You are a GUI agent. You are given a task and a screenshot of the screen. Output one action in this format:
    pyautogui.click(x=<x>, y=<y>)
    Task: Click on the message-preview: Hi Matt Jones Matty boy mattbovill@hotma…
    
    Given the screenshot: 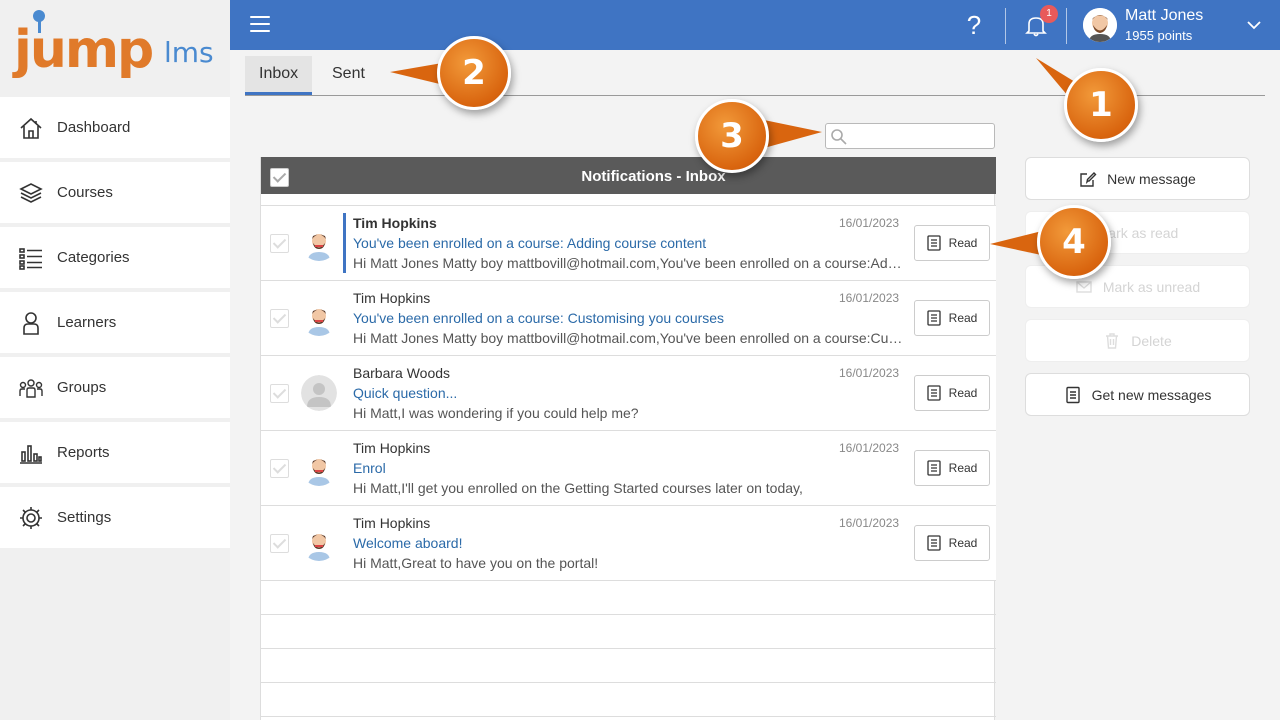 What is the action you would take?
    pyautogui.click(x=628, y=263)
    